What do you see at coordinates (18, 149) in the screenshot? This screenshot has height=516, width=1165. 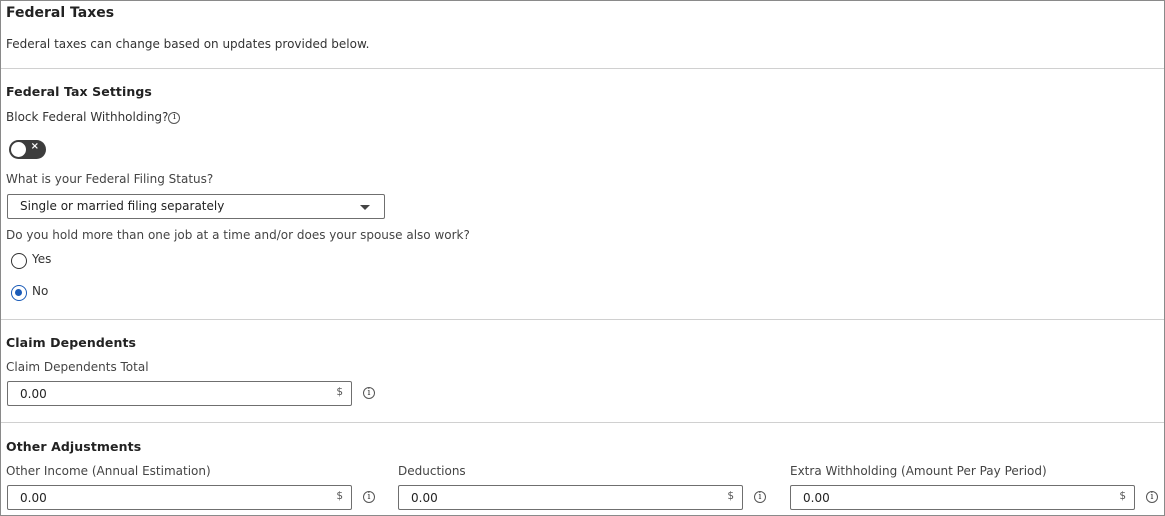 I see `toggle-knob` at bounding box center [18, 149].